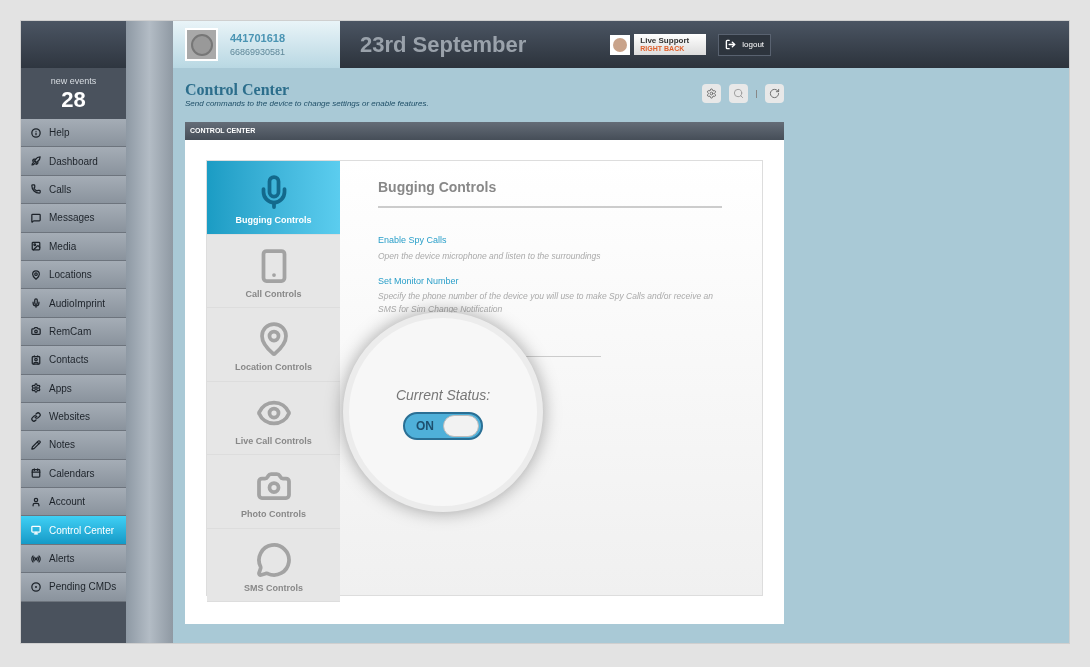  Describe the element at coordinates (73, 559) in the screenshot. I see `sidebar-item: Alerts` at that location.